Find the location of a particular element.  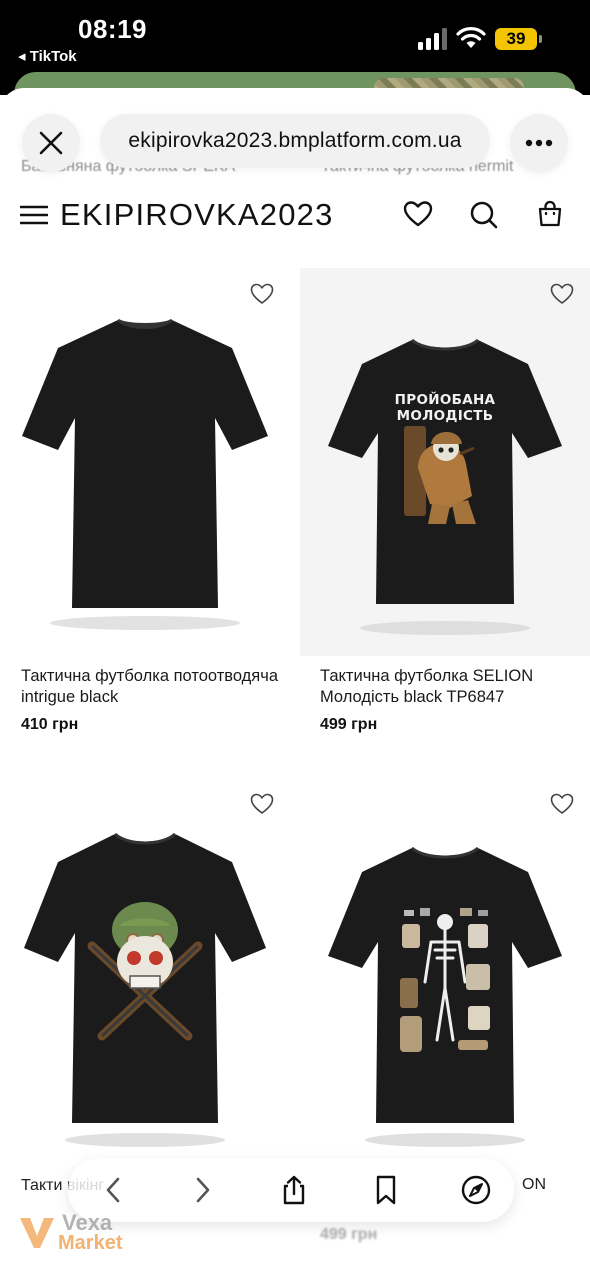

address-bar: ekipirovka2023.bmplatform.com.ua is located at coordinates (295, 141).